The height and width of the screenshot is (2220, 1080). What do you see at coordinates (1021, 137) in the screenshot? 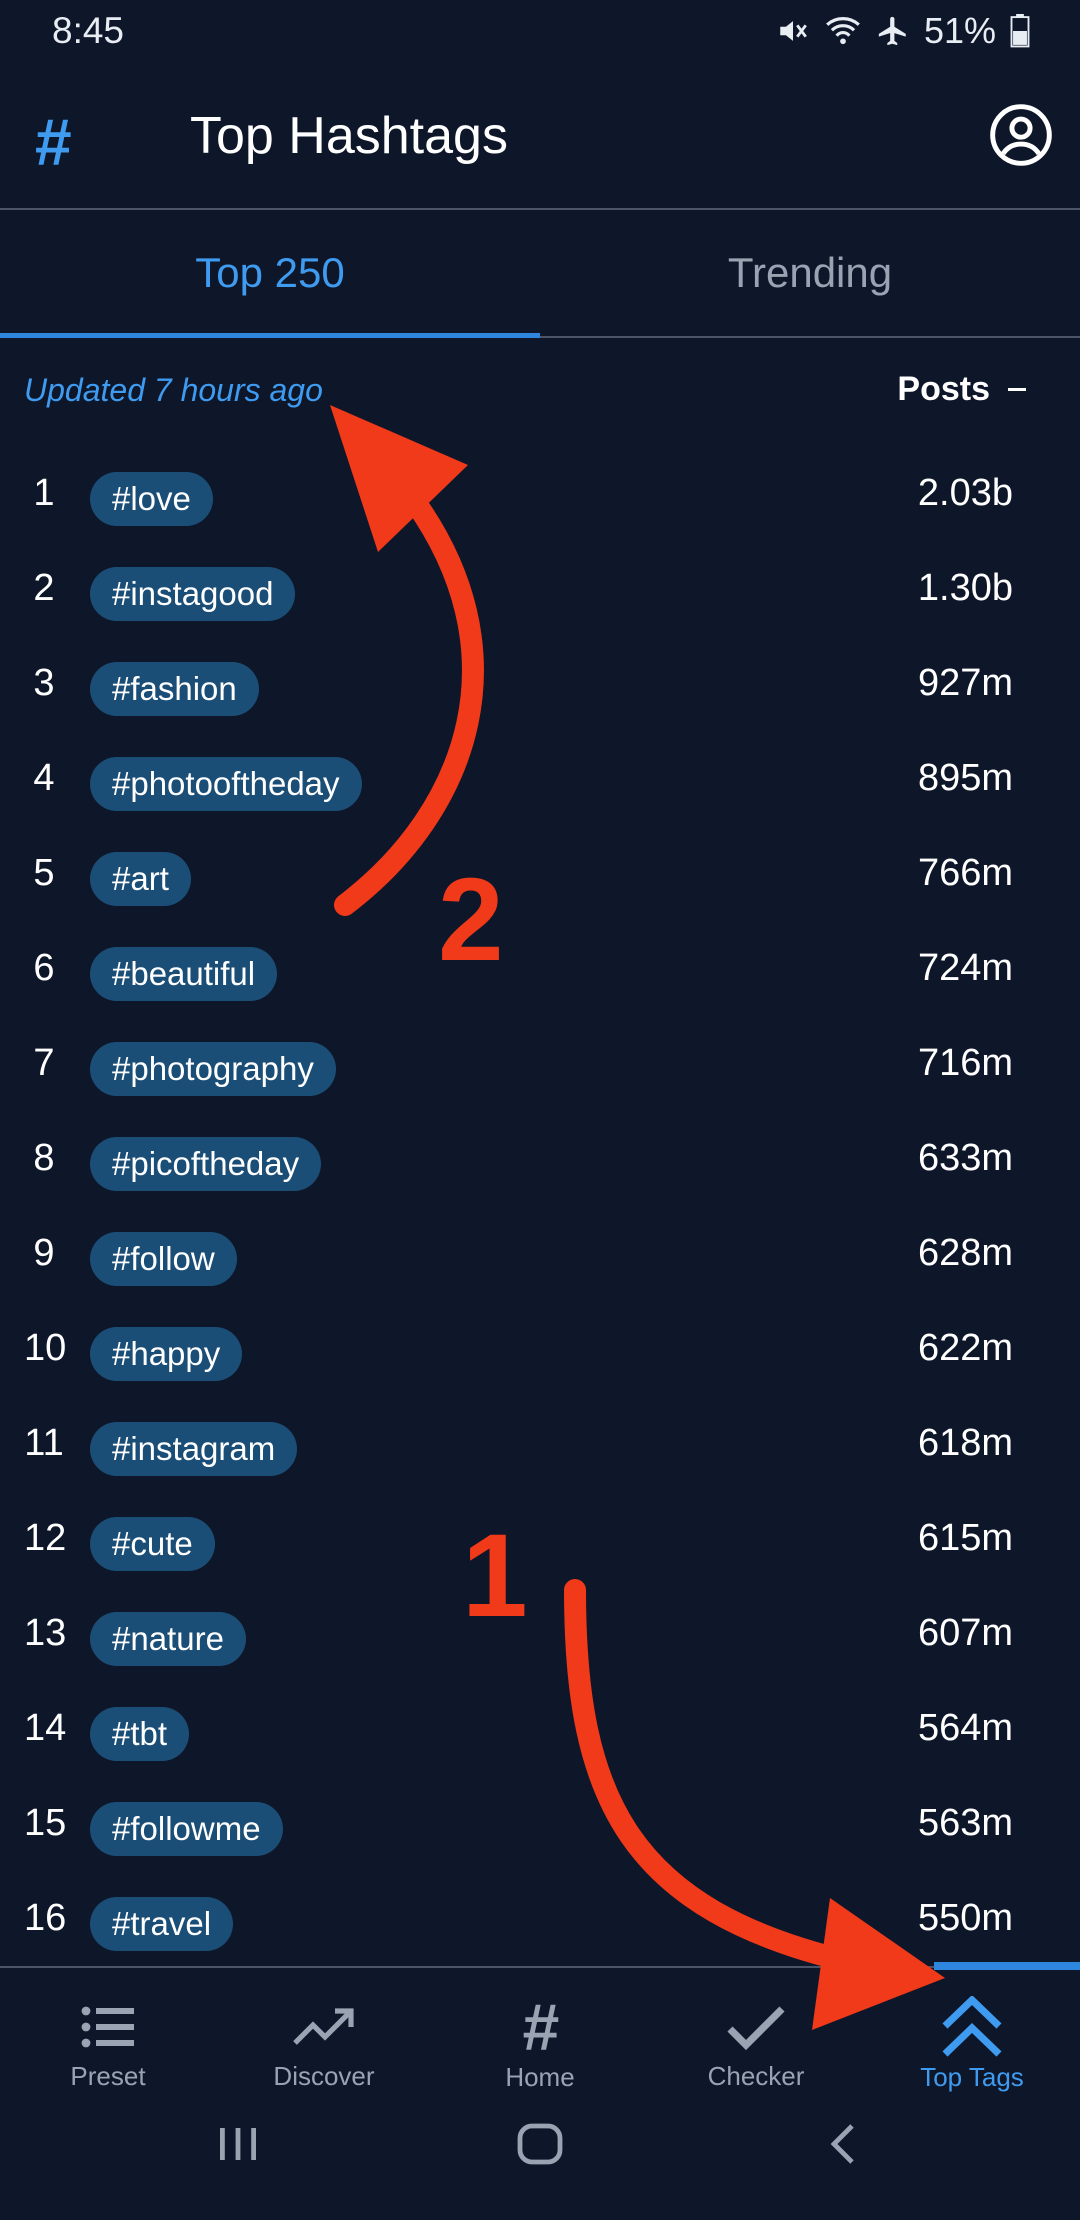
I see `account-circle-icon` at bounding box center [1021, 137].